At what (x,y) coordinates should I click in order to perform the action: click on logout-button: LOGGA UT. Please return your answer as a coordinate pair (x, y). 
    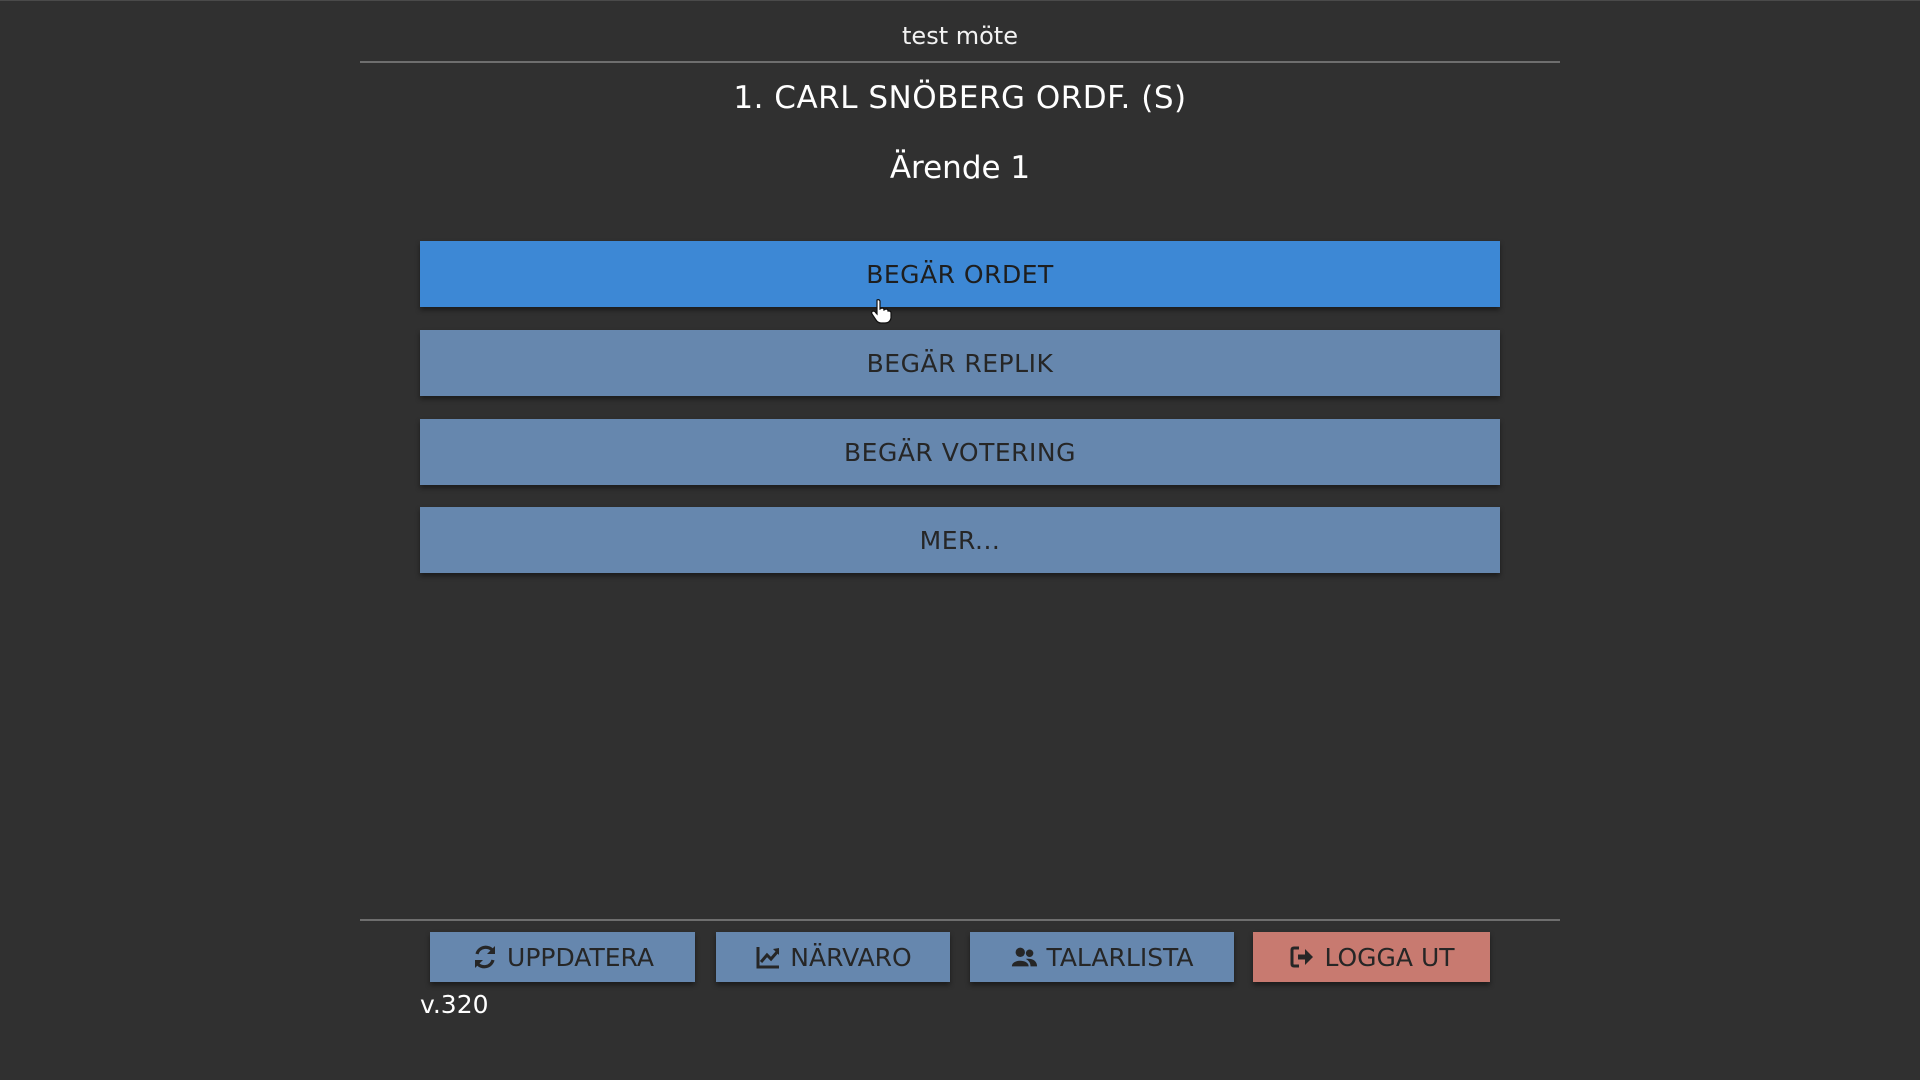
    Looking at the image, I should click on (1371, 957).